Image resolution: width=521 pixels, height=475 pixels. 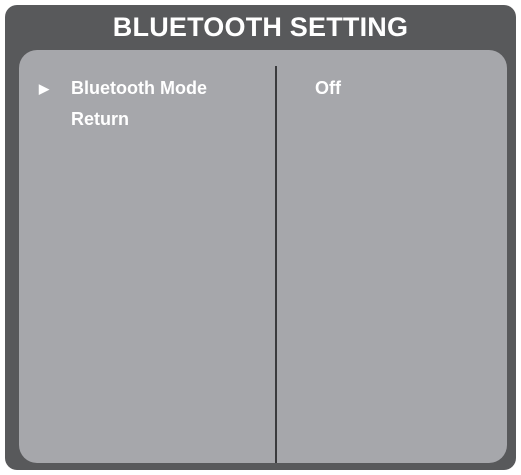 What do you see at coordinates (139, 88) in the screenshot?
I see `menu-item-label: Bluetooth Mode` at bounding box center [139, 88].